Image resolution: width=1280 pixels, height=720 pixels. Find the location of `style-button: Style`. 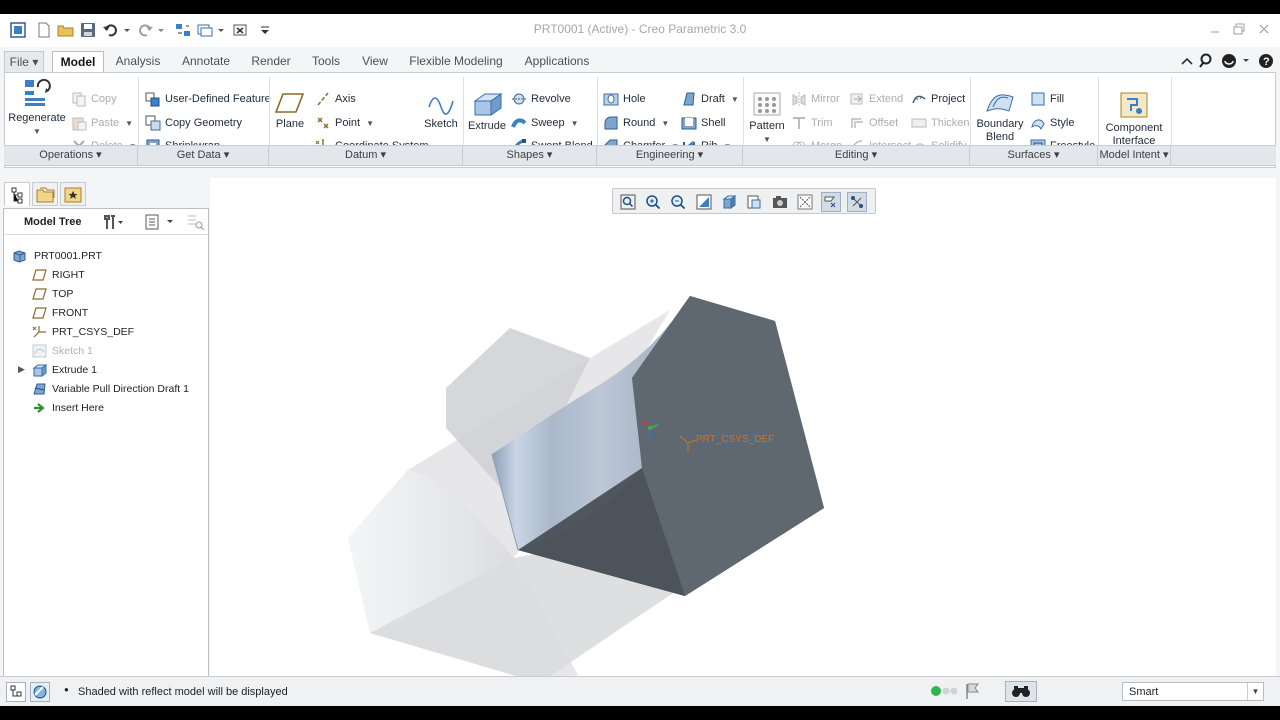

style-button: Style is located at coordinates (1052, 123).